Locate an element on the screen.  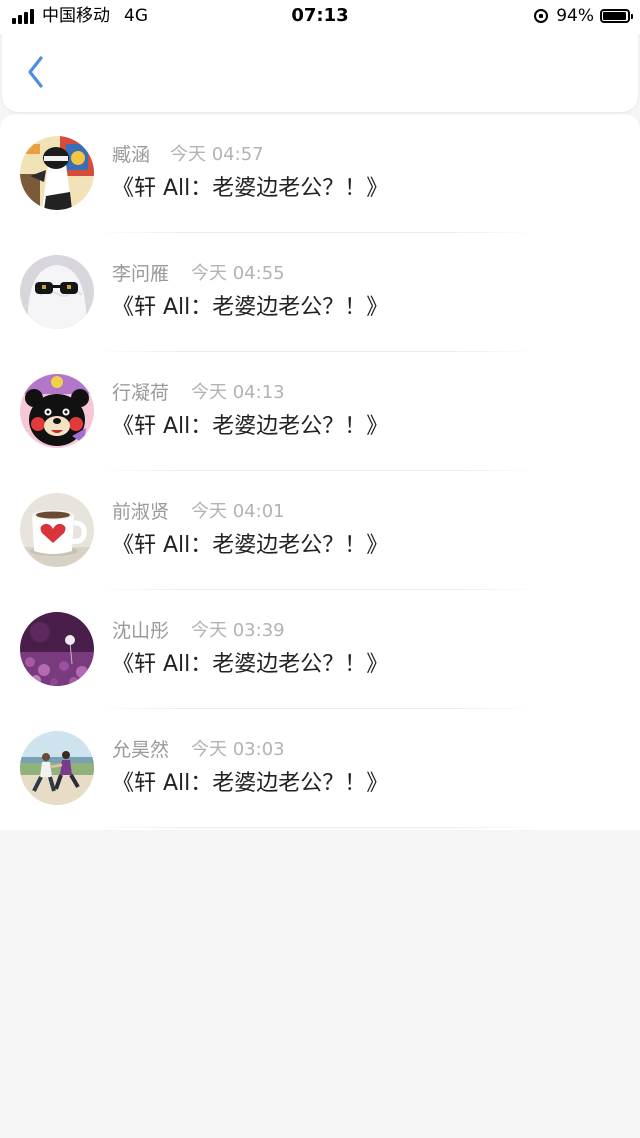
heart-mug-avatar-icon is located at coordinates (57, 530).